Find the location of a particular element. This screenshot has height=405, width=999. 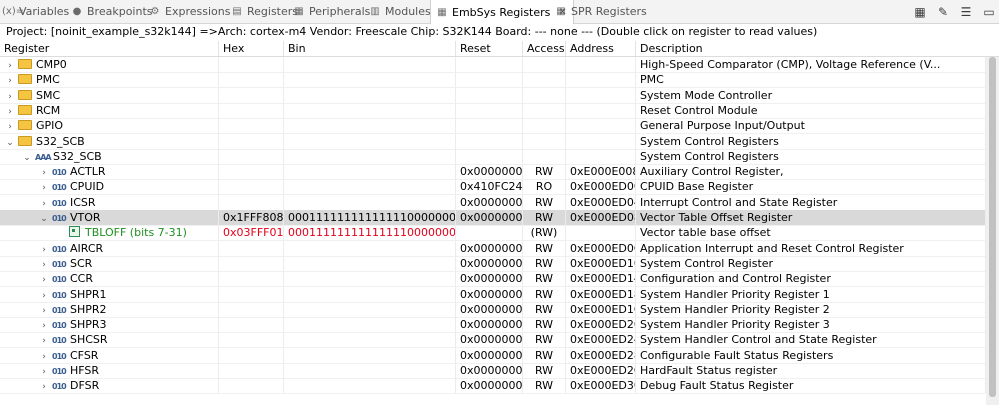

folder-icon is located at coordinates (25, 125).